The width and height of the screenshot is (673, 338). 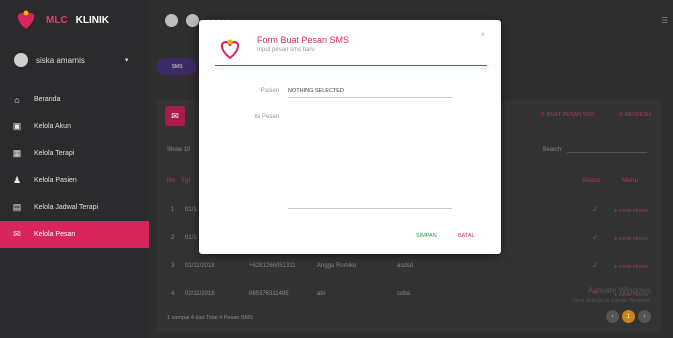 What do you see at coordinates (482, 34) in the screenshot?
I see `close-icon: ×` at bounding box center [482, 34].